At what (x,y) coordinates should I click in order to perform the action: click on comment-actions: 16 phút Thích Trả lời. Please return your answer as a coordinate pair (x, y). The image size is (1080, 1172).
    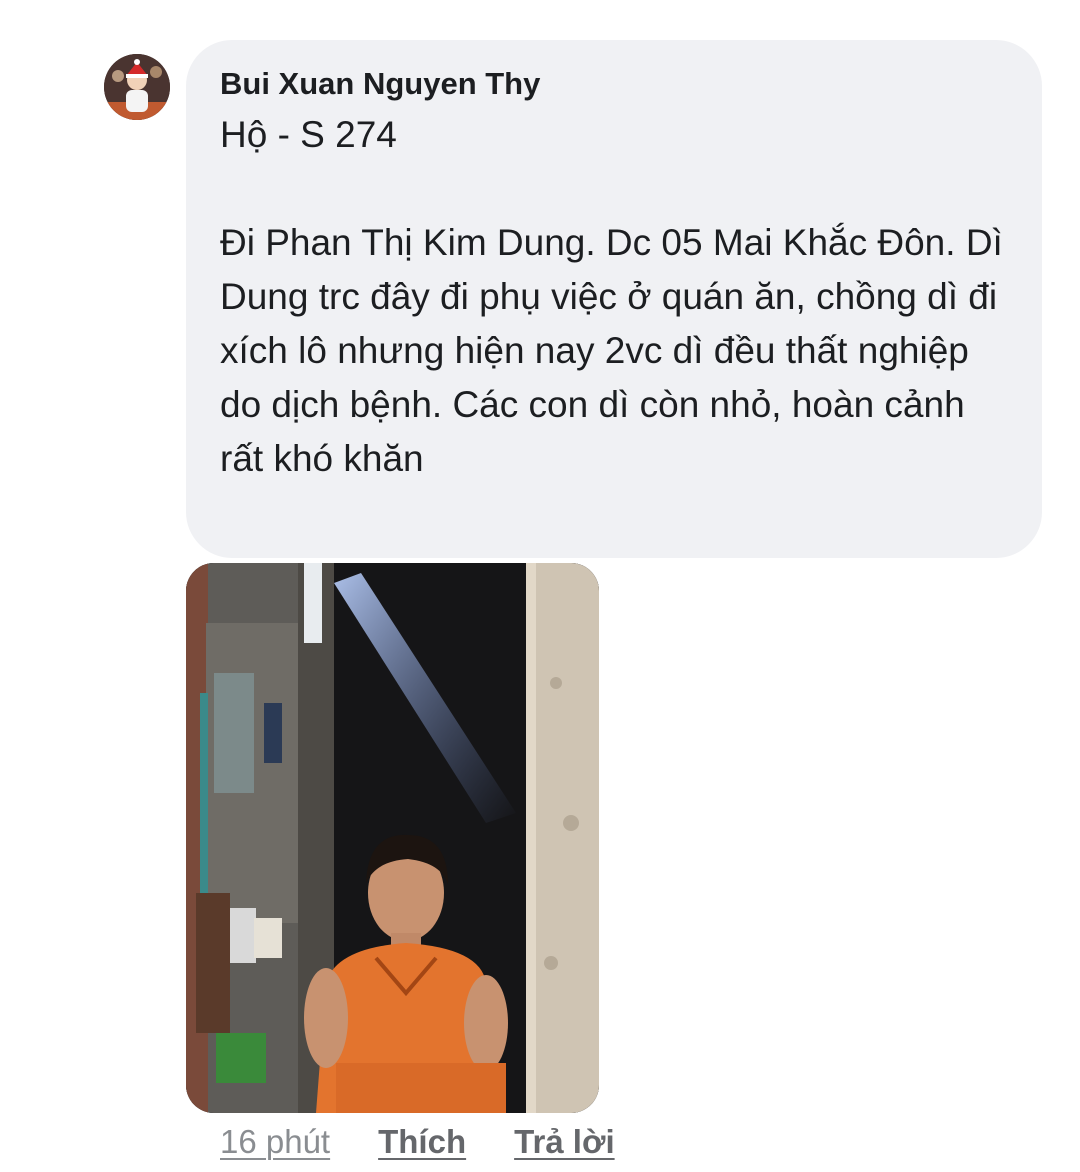
    Looking at the image, I should click on (417, 1142).